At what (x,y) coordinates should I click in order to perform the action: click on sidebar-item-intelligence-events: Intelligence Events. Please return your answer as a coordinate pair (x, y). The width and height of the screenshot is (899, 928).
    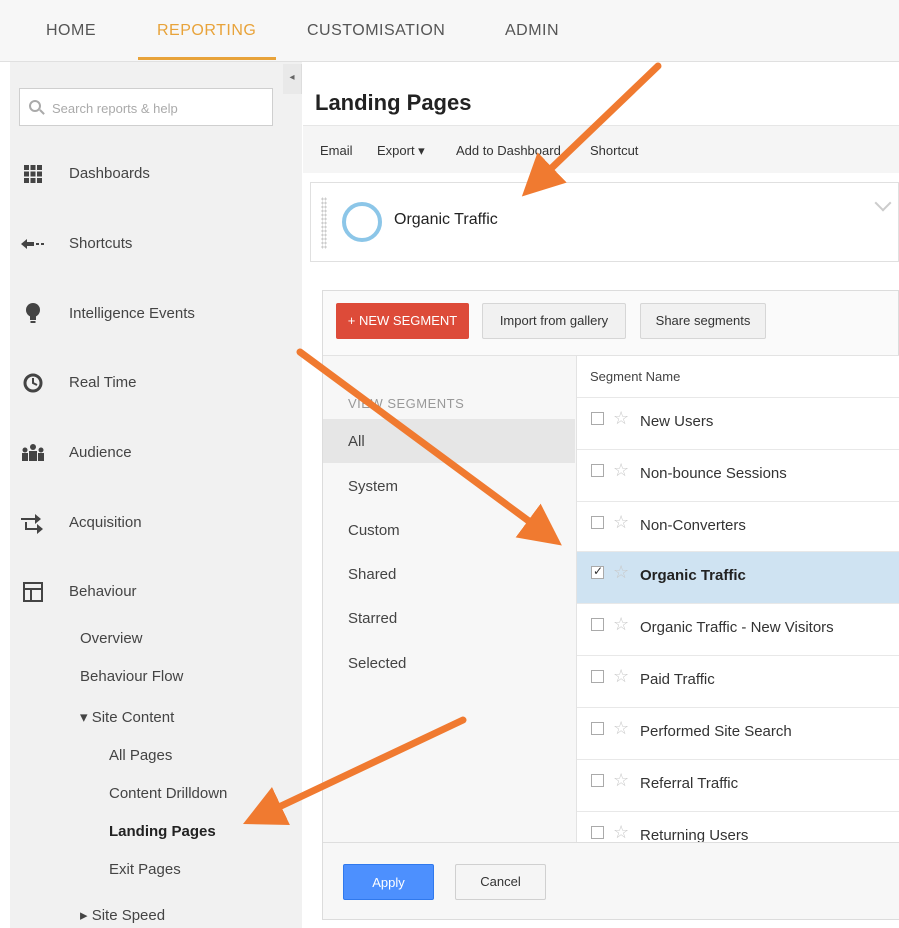
    Looking at the image, I should click on (107, 314).